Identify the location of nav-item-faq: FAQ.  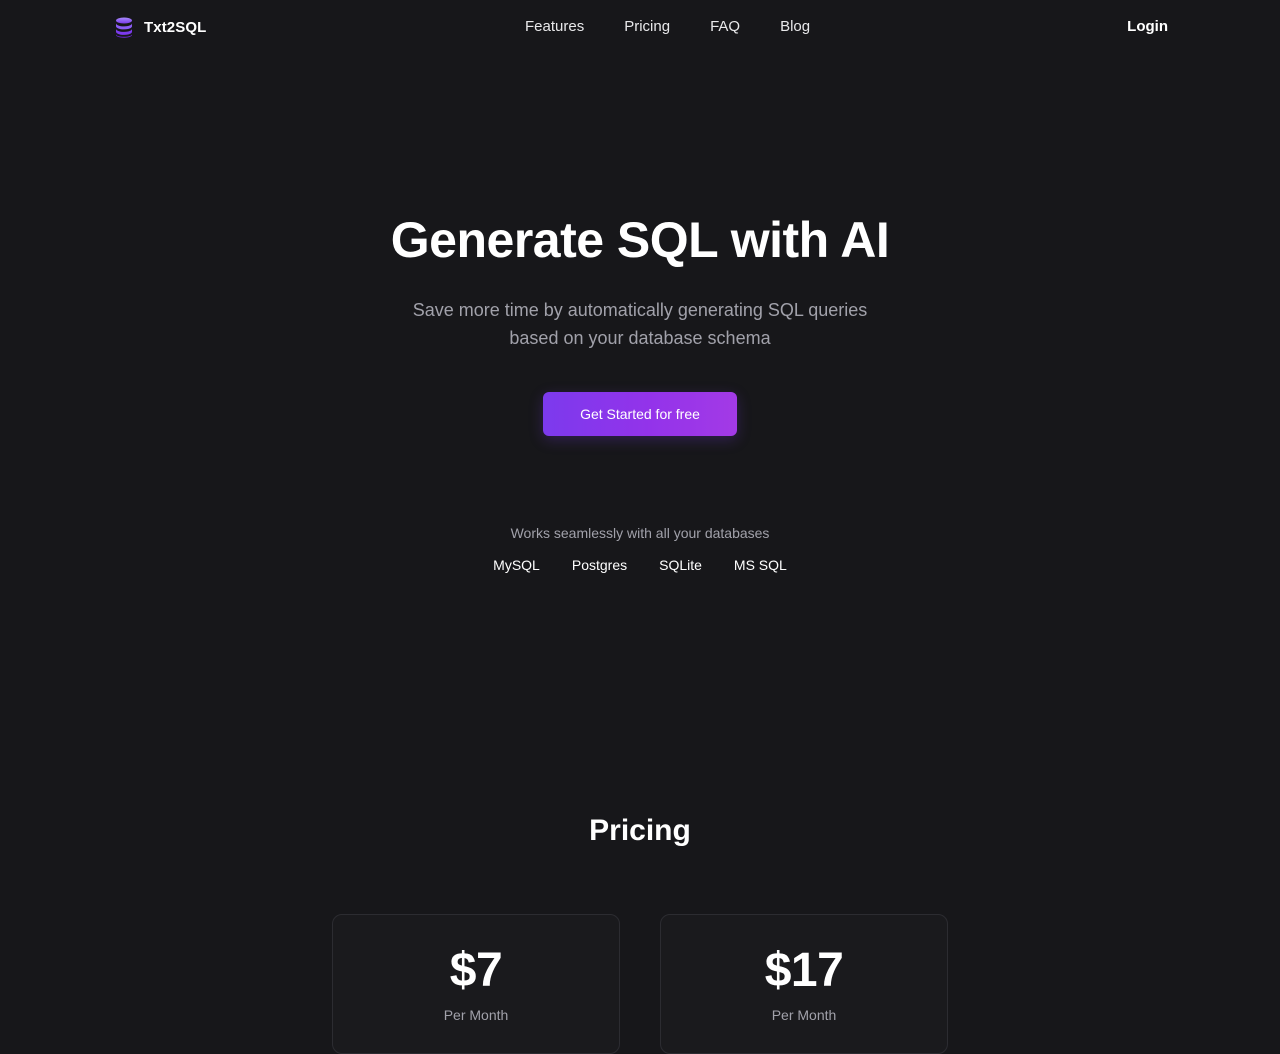
(725, 27).